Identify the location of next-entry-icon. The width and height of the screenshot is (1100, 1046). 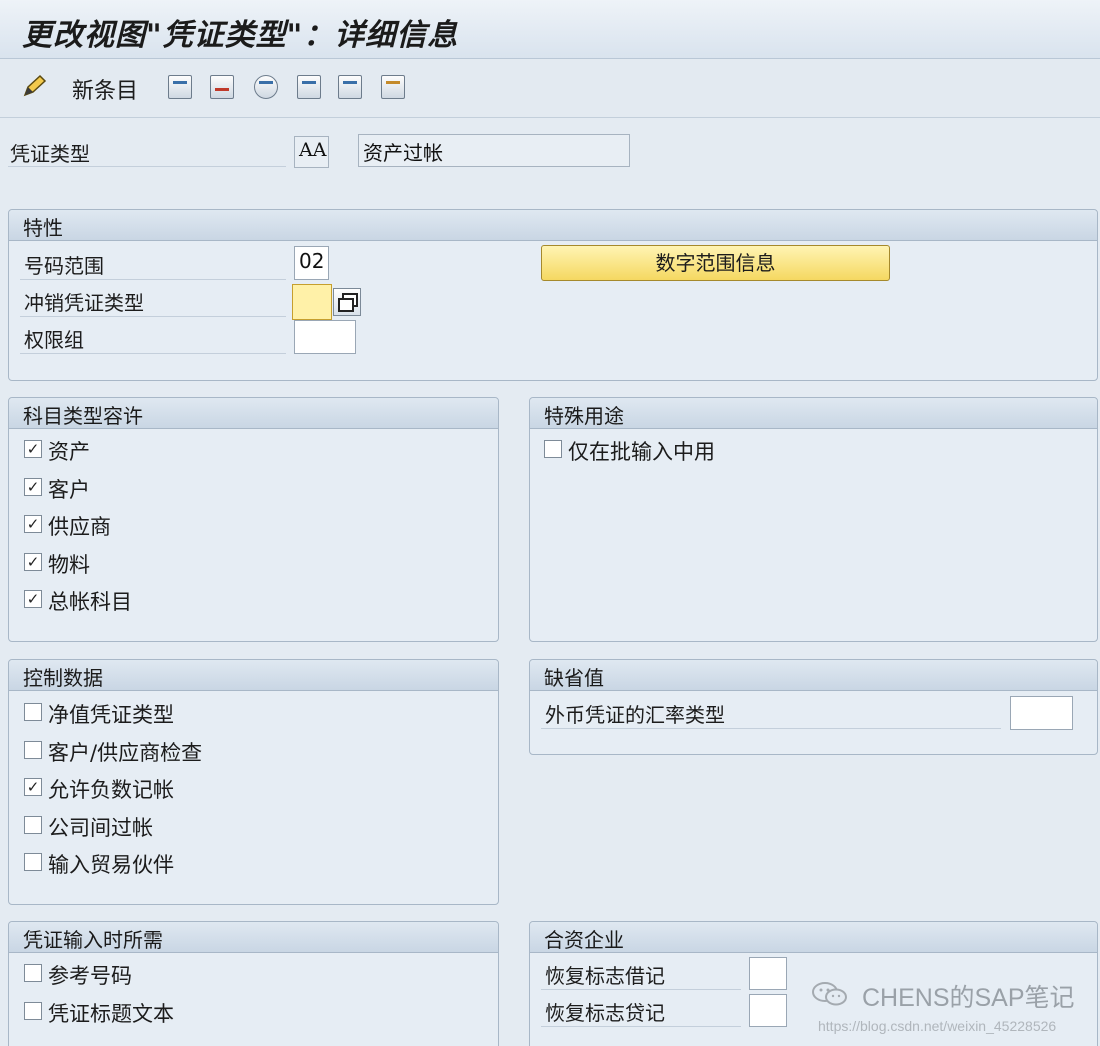
(350, 87).